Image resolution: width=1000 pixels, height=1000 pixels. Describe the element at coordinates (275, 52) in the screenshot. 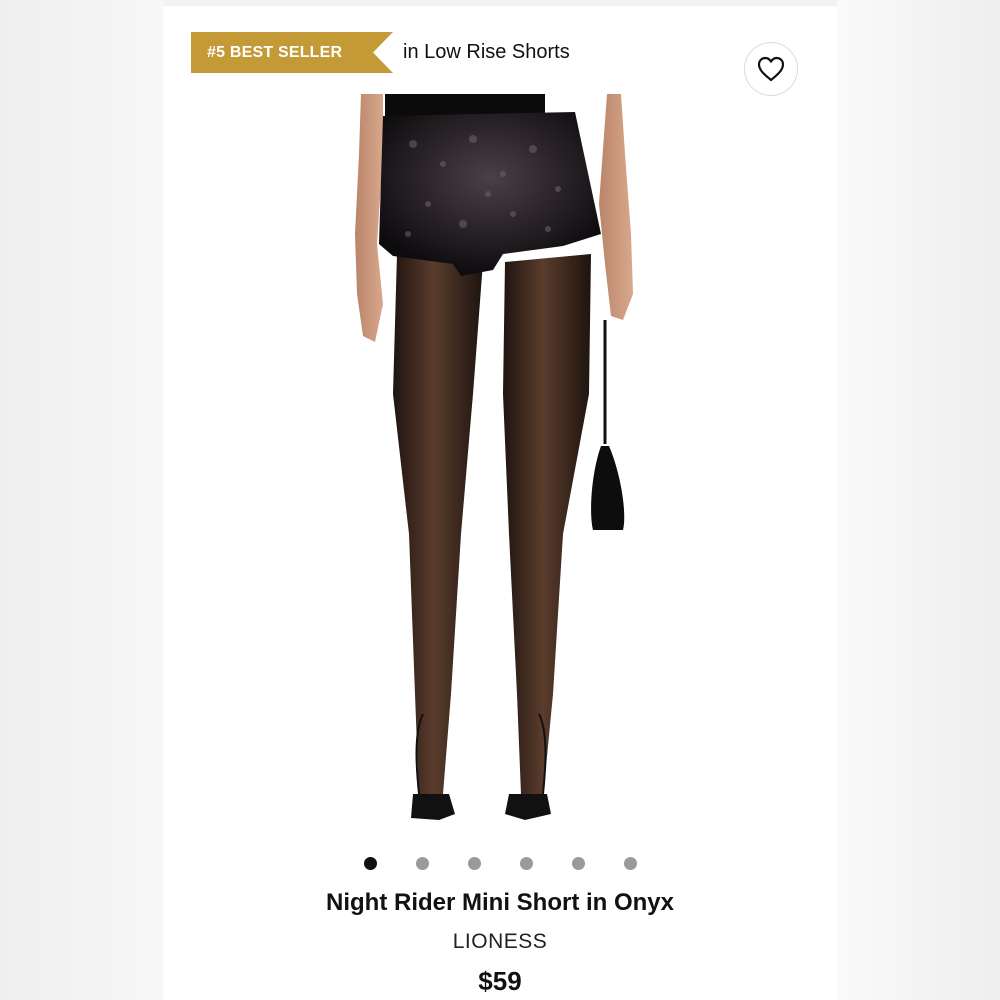

I see `badge-label: #5 BEST SELLER` at that location.